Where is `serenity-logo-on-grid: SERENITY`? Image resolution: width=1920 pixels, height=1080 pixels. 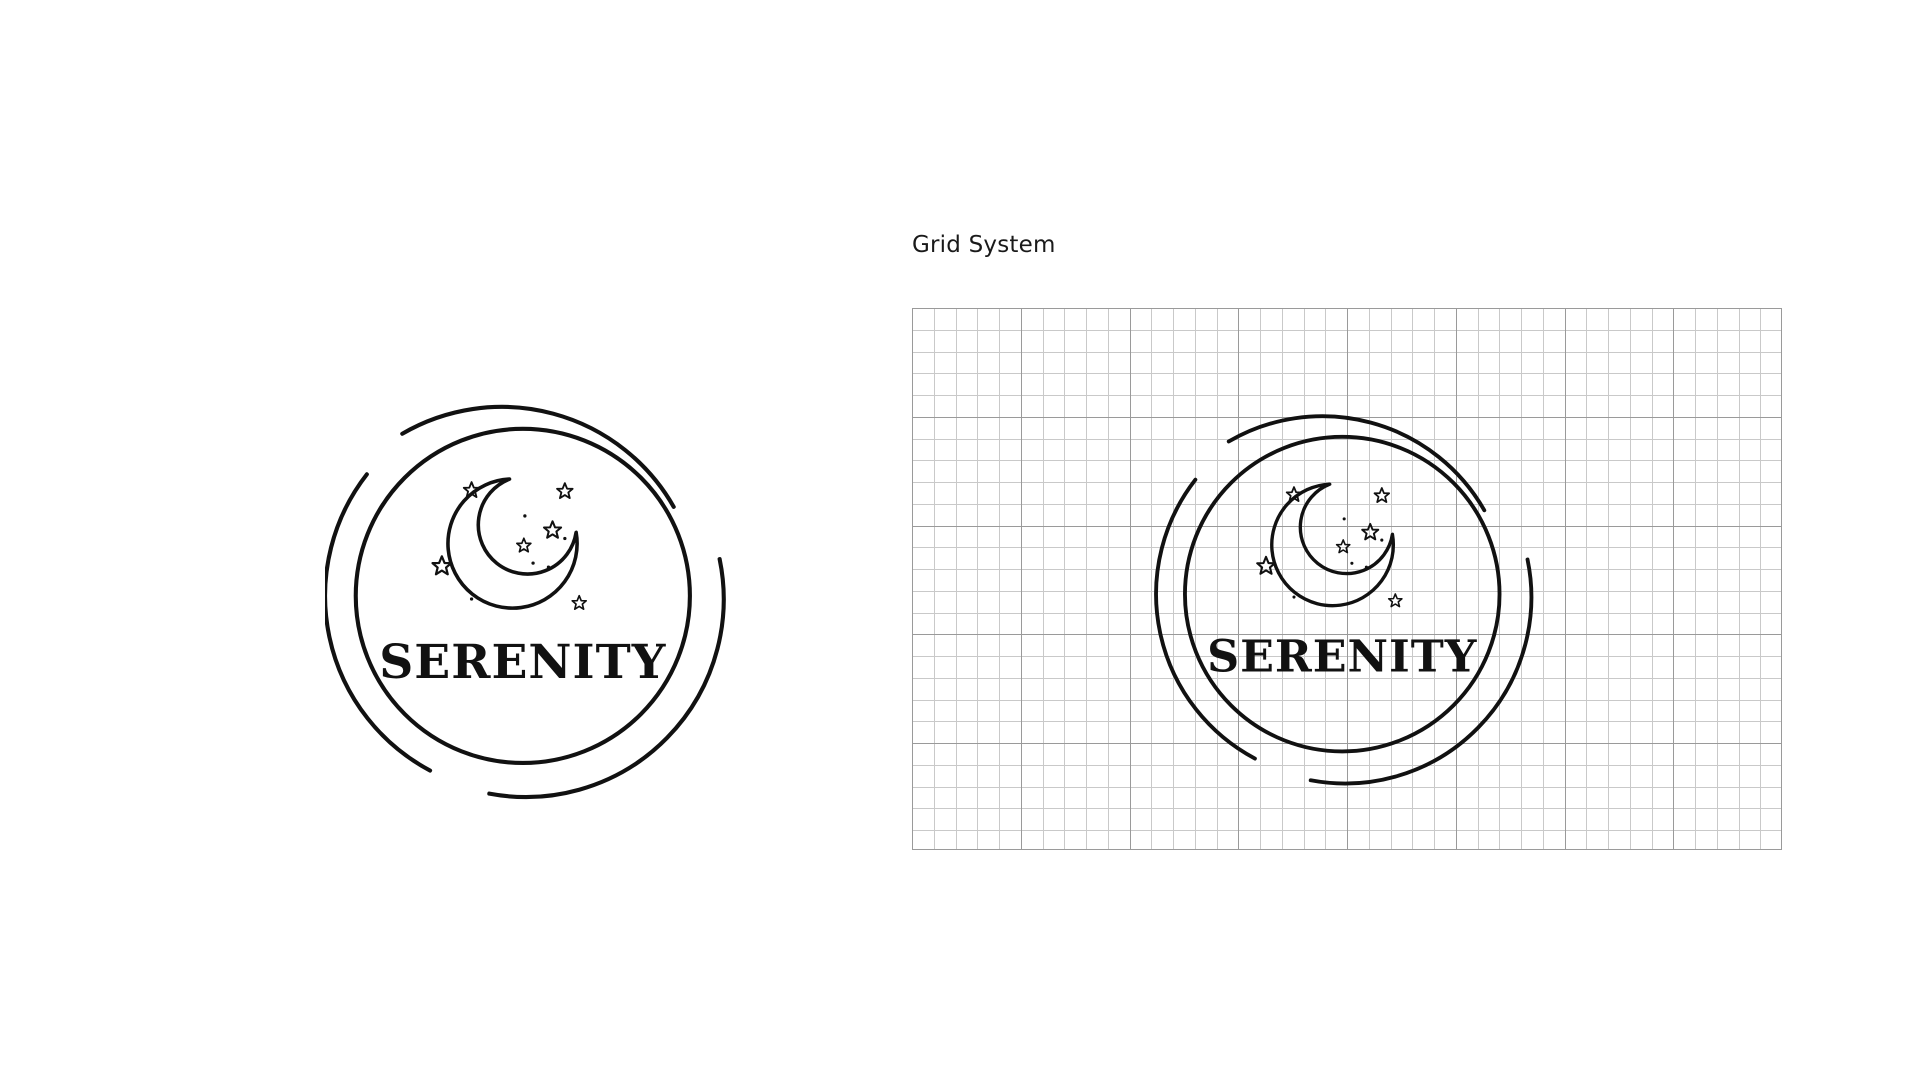
serenity-logo-on-grid: SERENITY is located at coordinates (1344, 600).